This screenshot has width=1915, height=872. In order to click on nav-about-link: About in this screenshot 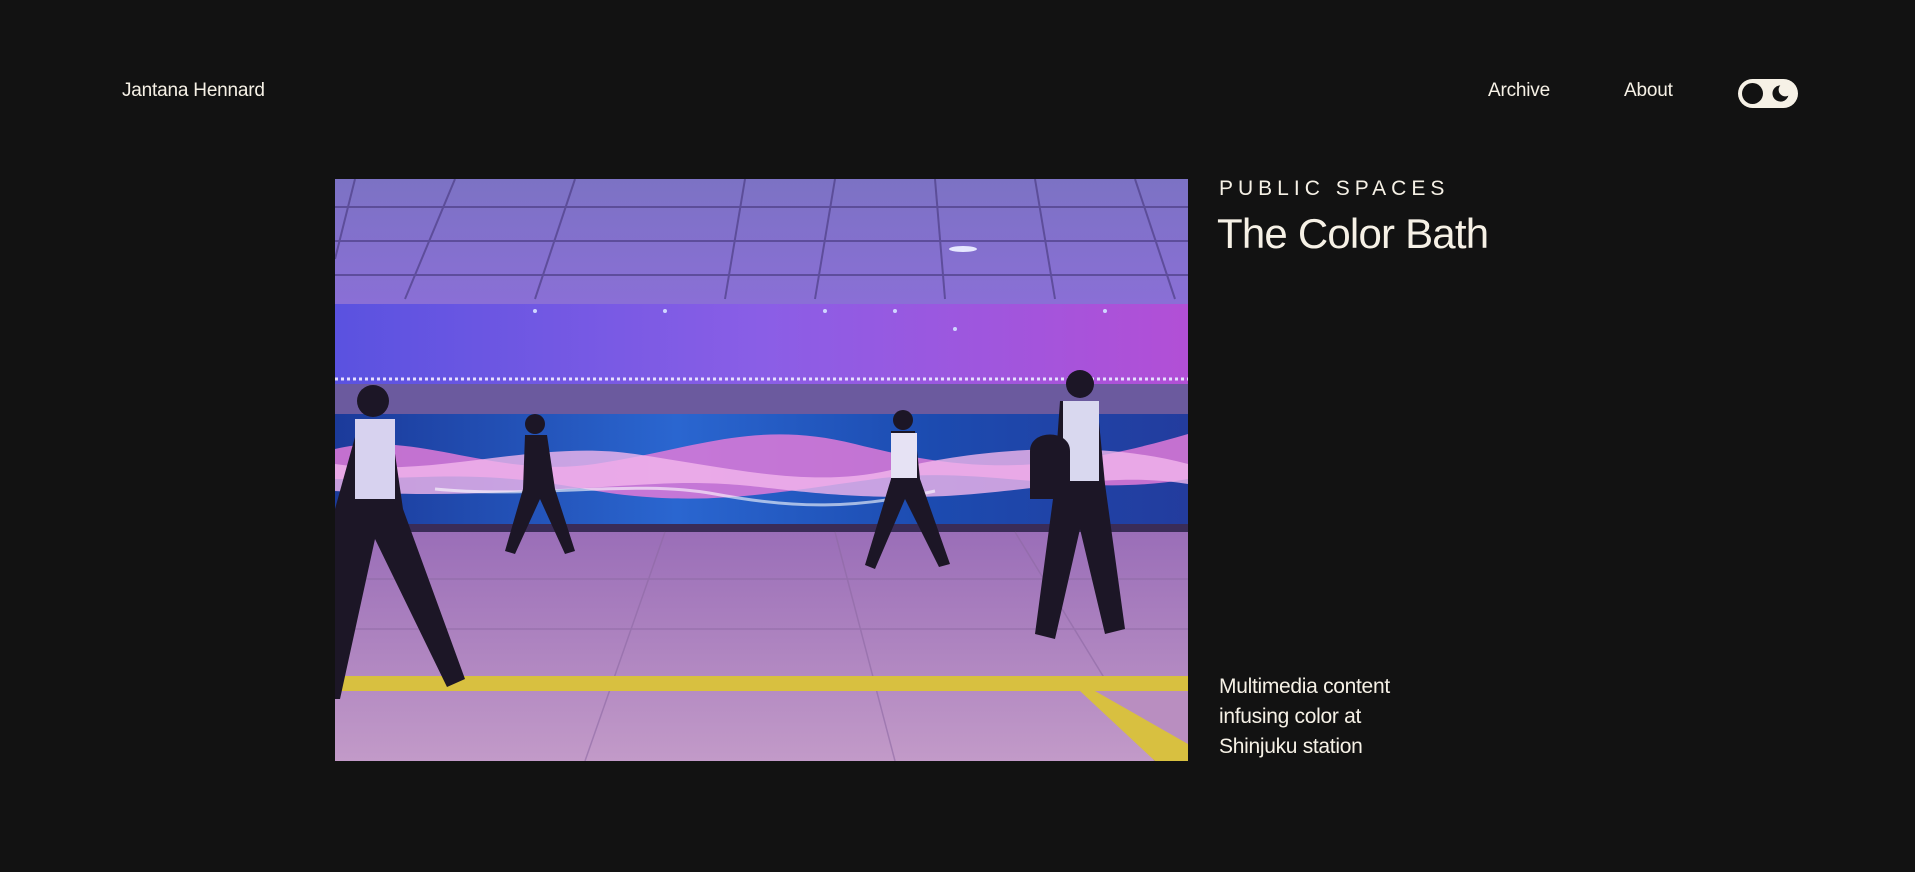, I will do `click(1648, 91)`.